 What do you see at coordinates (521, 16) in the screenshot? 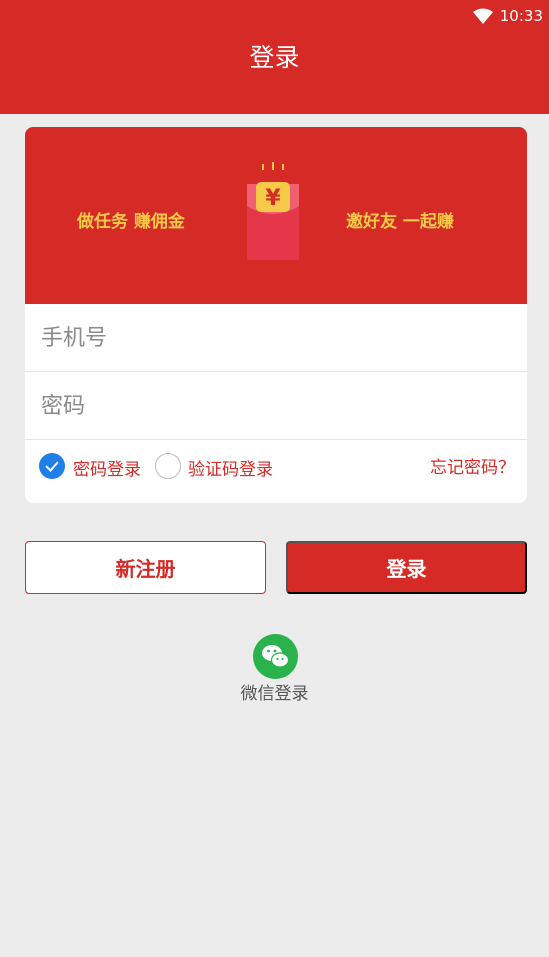
I see `status-time: 10:33` at bounding box center [521, 16].